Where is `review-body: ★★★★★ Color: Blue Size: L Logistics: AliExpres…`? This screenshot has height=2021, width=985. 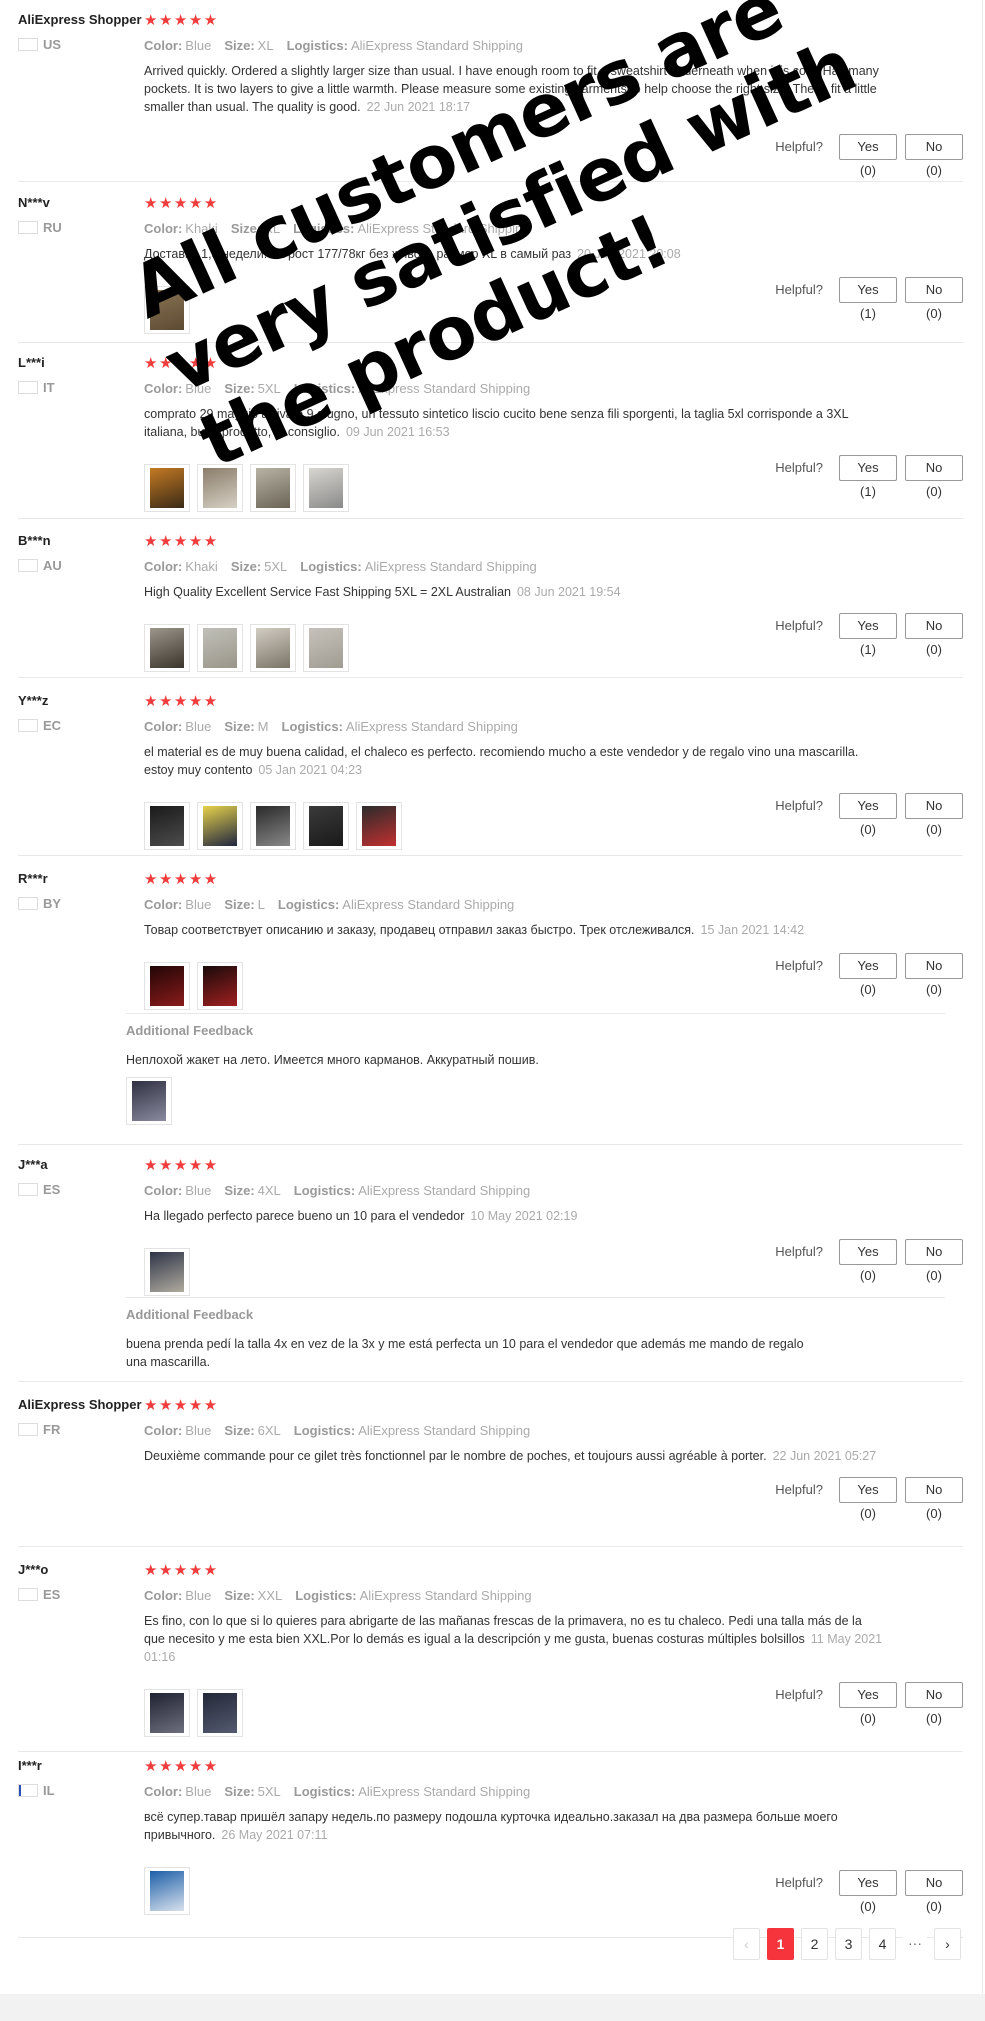
review-body: ★★★★★ Color: Blue Size: L Logistics: AliExpres… is located at coordinates (514, 940).